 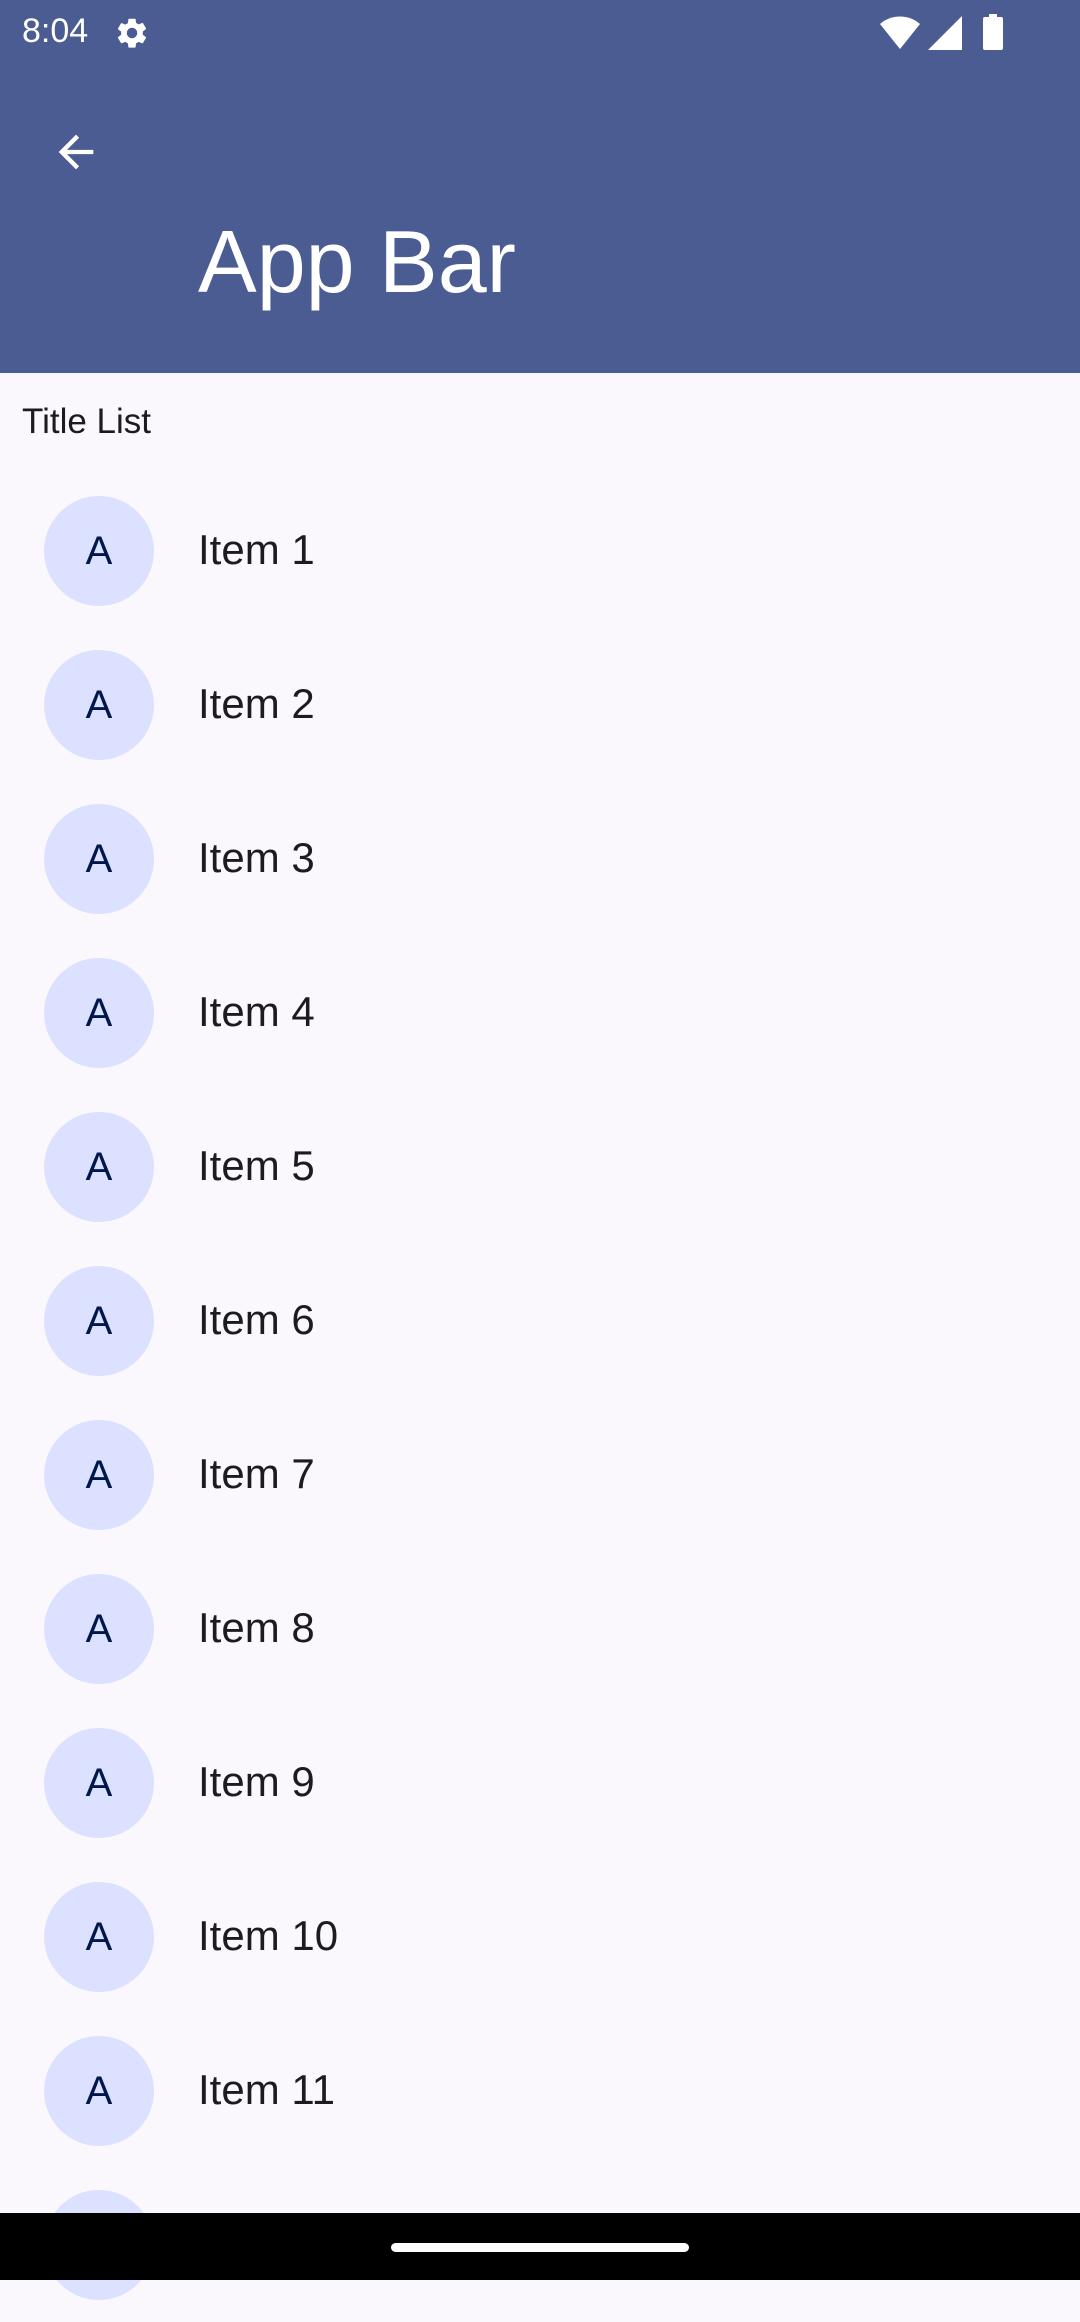 I want to click on back-button, so click(x=76, y=152).